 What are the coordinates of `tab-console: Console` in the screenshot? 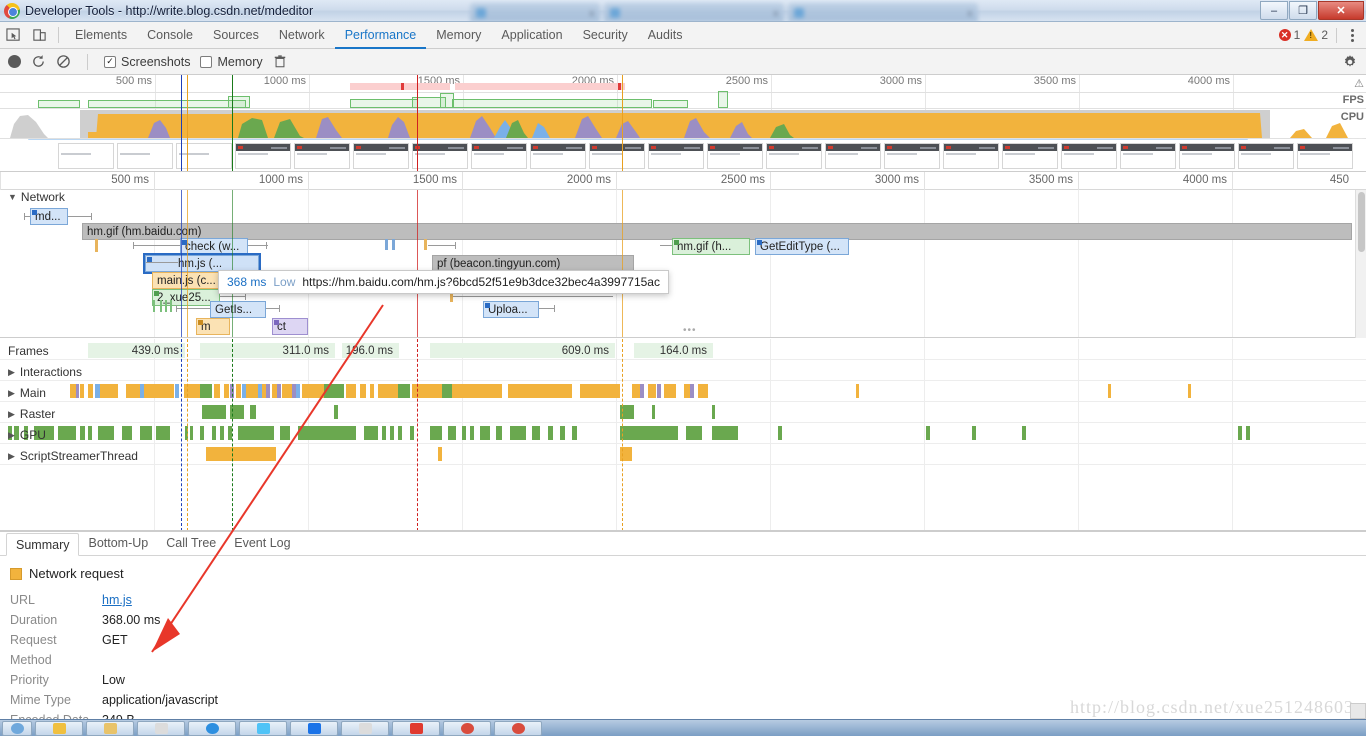 It's located at (170, 35).